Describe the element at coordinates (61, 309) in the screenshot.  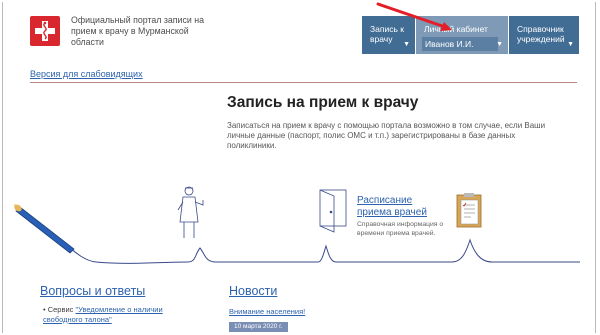
I see `faq-item-prefix: Сервис` at that location.